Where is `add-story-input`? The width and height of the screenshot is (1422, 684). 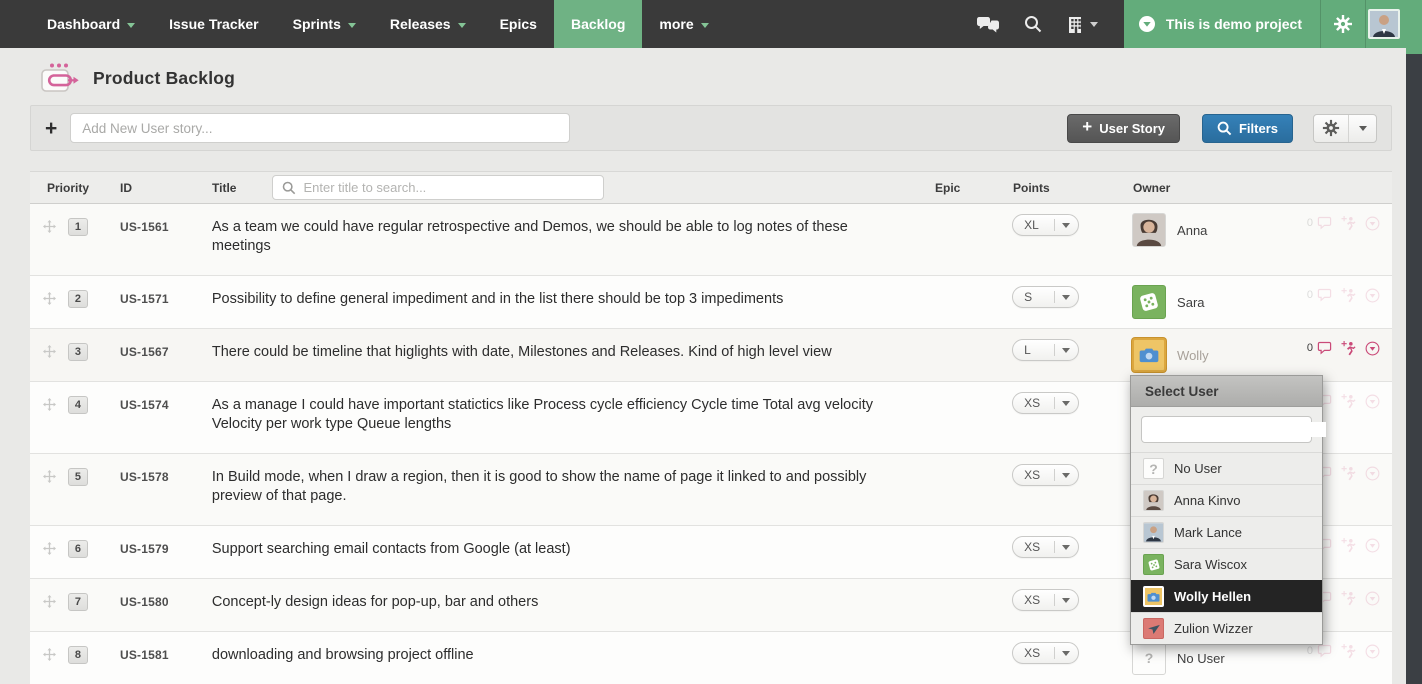
add-story-input is located at coordinates (320, 128).